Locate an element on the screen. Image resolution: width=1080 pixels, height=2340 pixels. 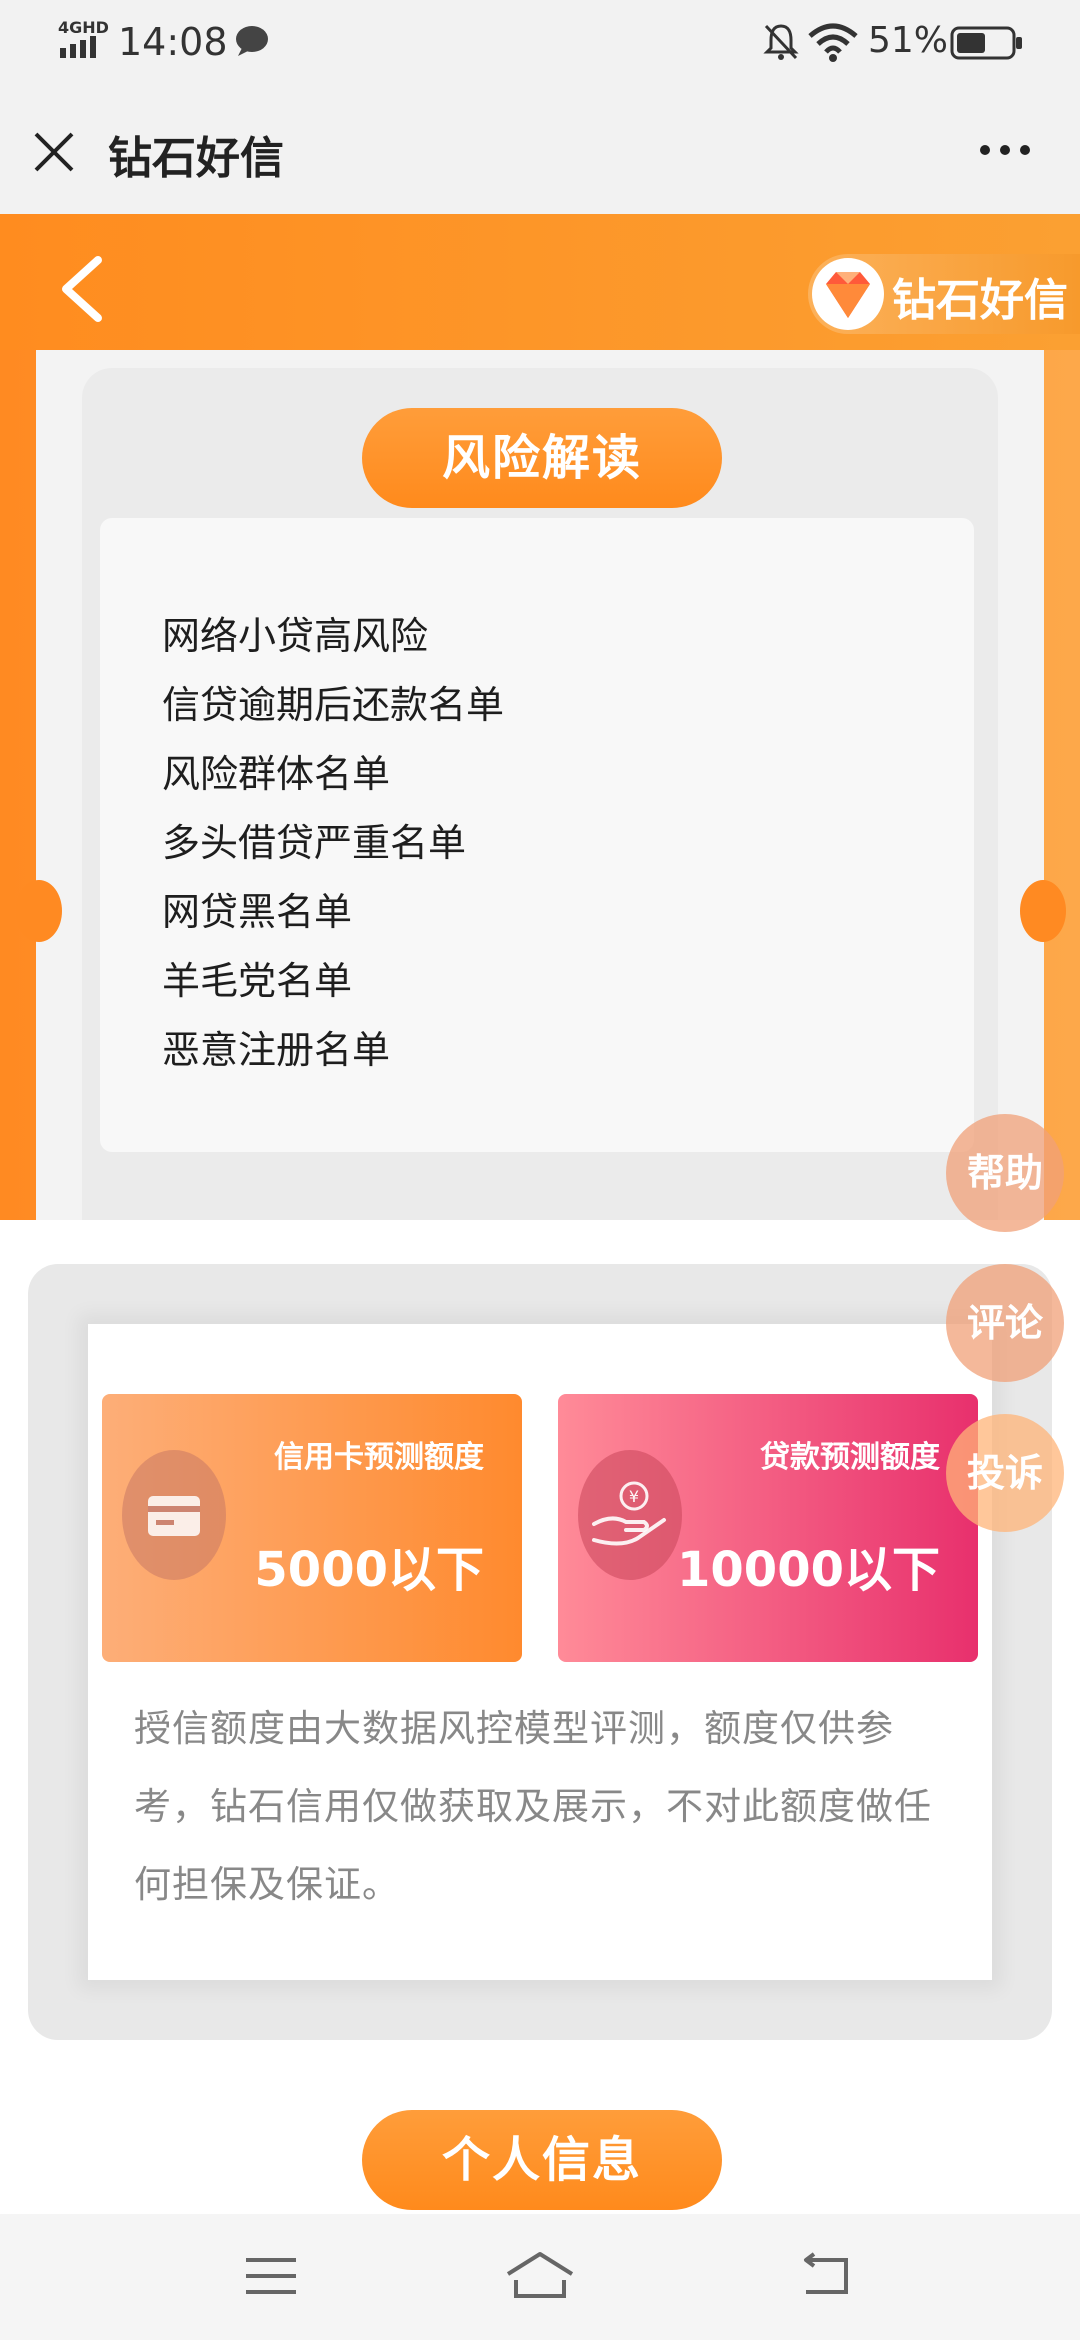
menu-icon is located at coordinates (271, 2276).